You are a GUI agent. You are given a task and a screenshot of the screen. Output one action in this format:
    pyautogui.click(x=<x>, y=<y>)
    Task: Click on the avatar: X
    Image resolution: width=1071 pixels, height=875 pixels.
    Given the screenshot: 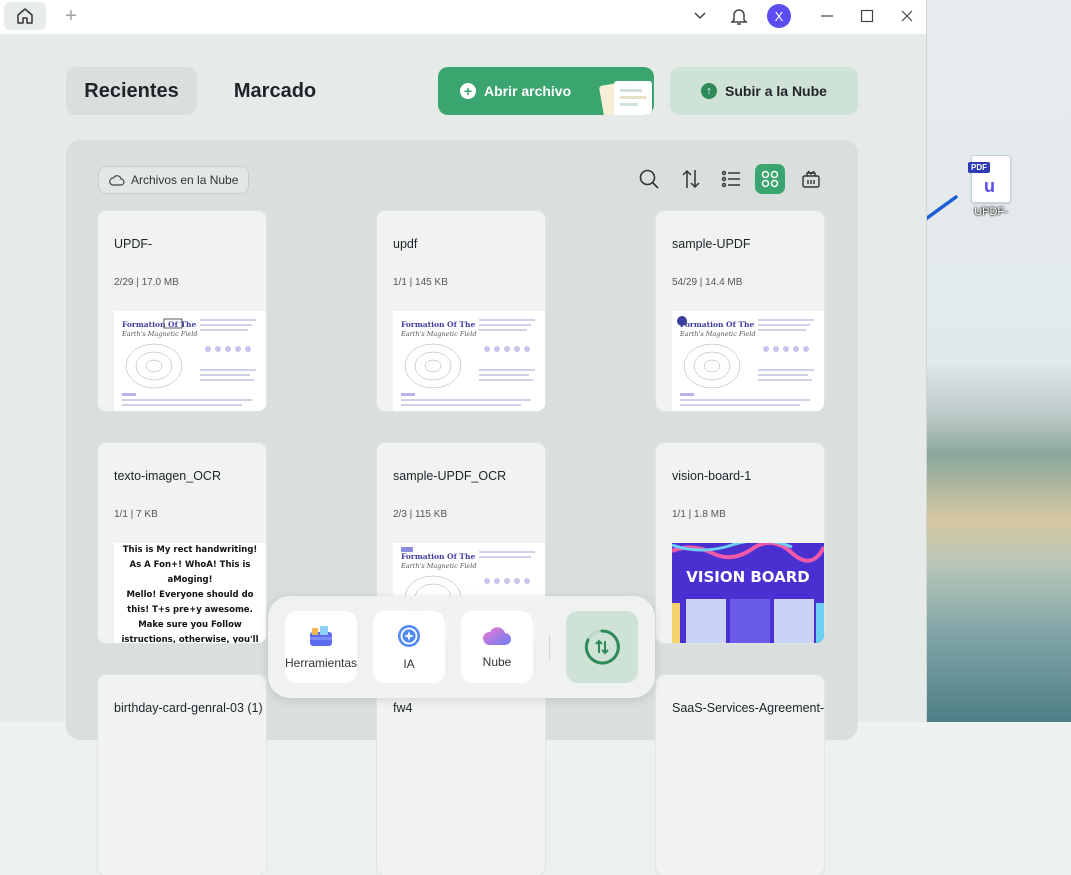 What is the action you would take?
    pyautogui.click(x=779, y=16)
    